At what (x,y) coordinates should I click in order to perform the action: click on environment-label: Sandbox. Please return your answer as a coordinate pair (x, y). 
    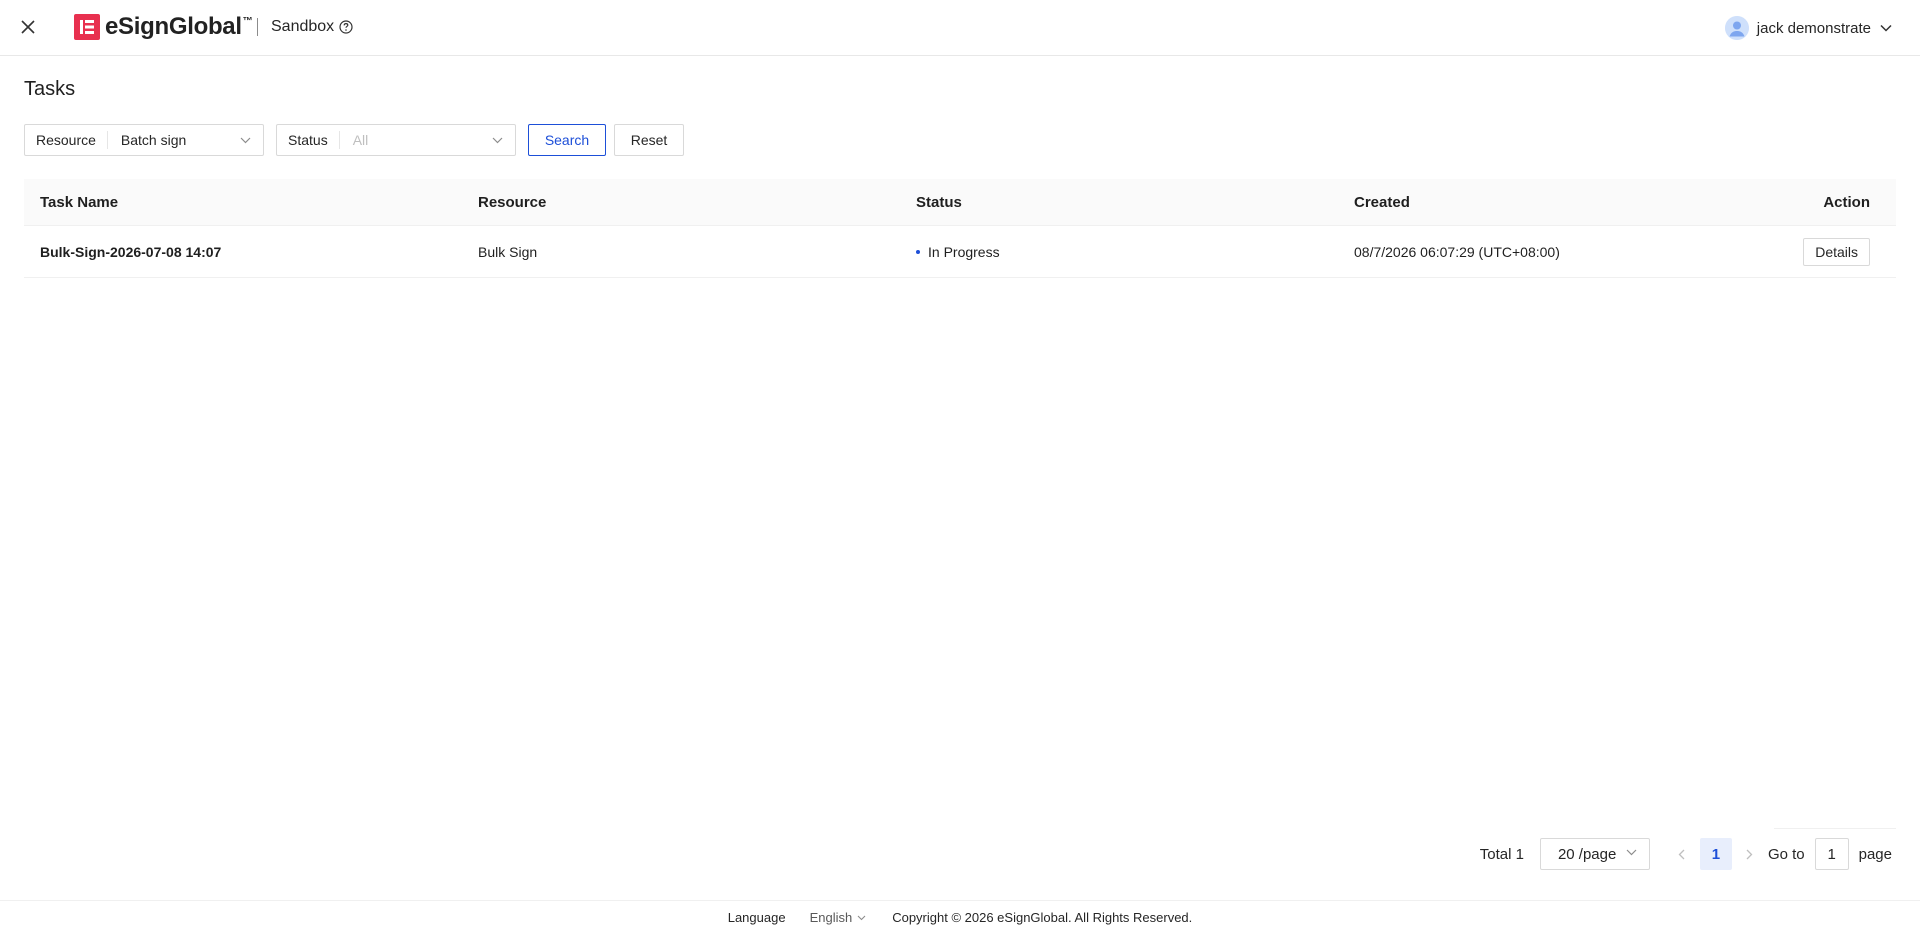
    Looking at the image, I should click on (312, 27).